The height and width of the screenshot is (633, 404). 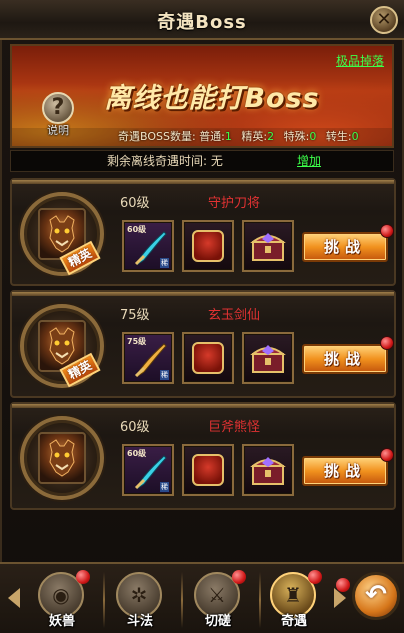 I want to click on offline-time-label: 剩余离线奇遇时间: 无, so click(x=165, y=161).